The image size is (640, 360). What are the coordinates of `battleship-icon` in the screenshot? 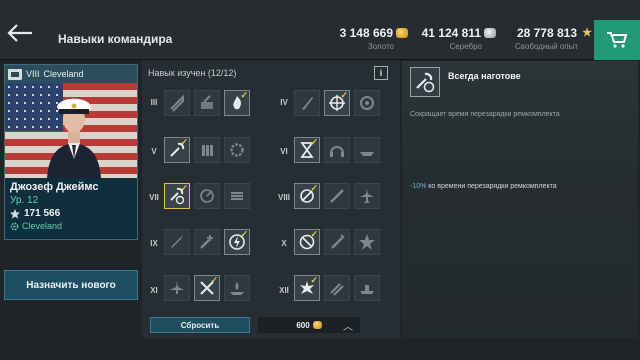 It's located at (367, 289).